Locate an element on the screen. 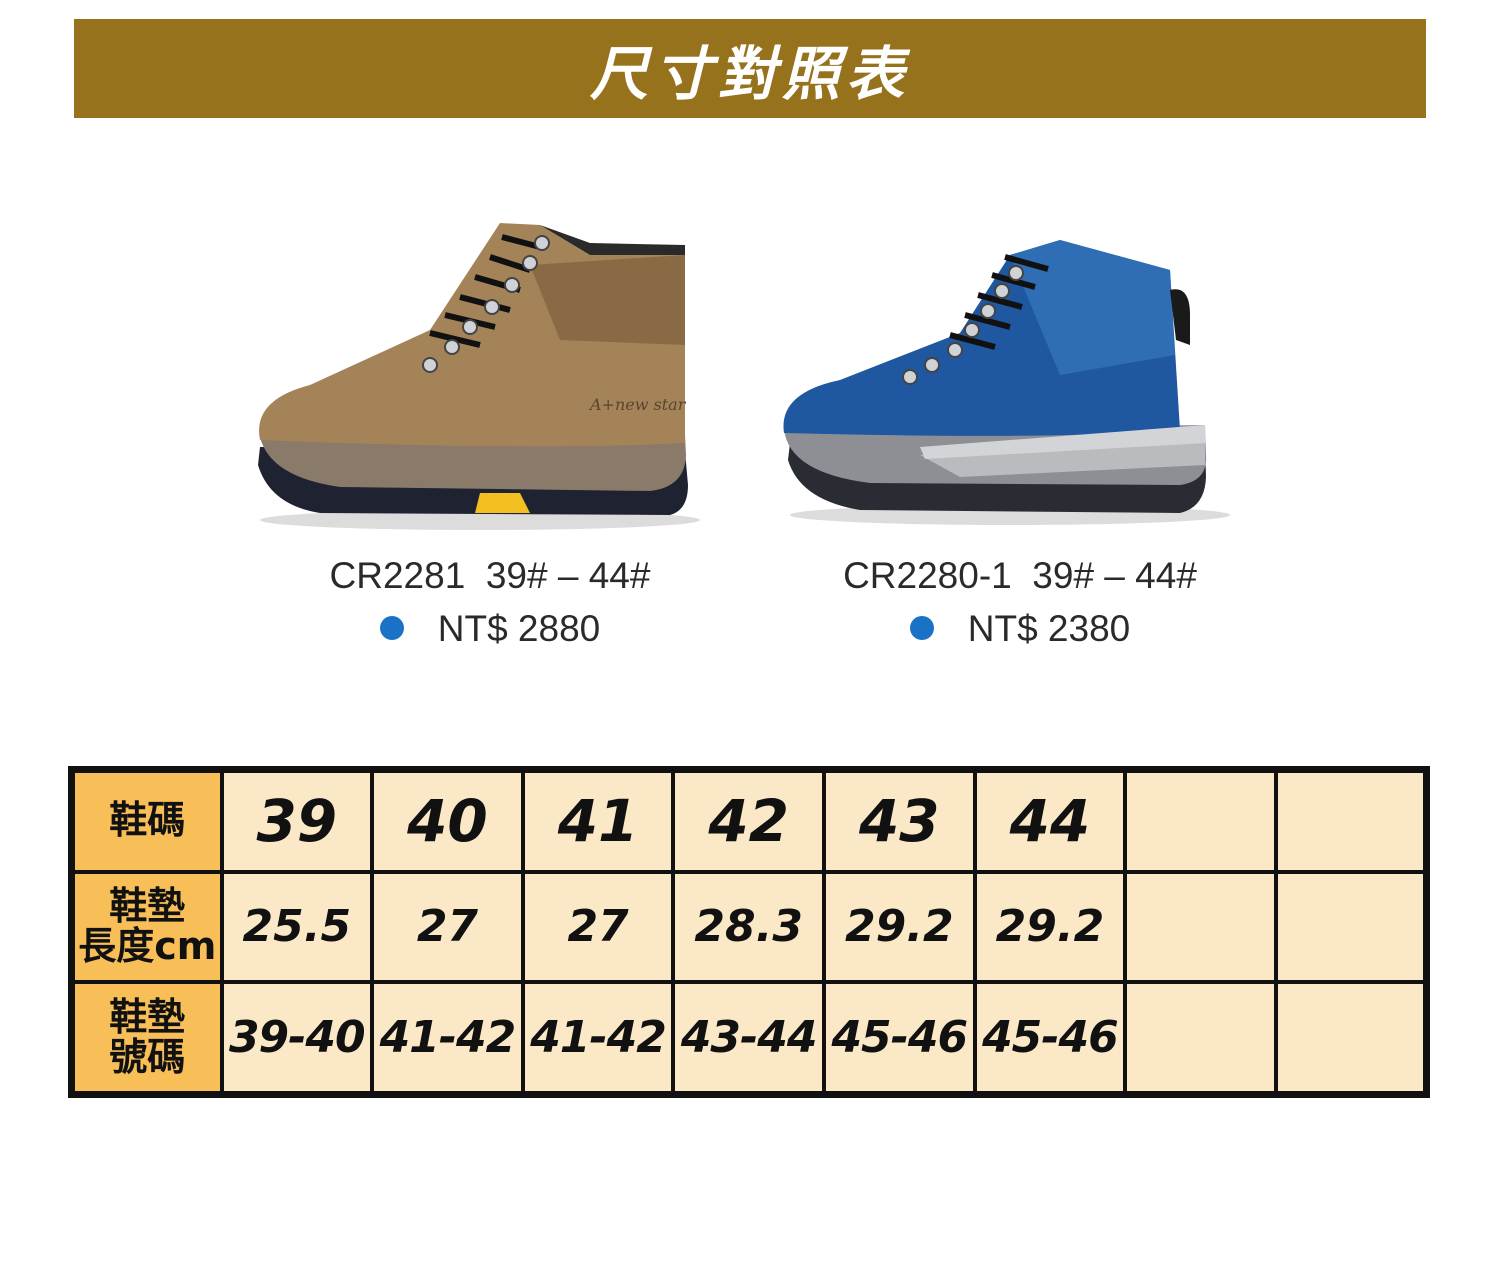 The width and height of the screenshot is (1500, 1261). page-title: 尺寸對照表 is located at coordinates (749, 73).